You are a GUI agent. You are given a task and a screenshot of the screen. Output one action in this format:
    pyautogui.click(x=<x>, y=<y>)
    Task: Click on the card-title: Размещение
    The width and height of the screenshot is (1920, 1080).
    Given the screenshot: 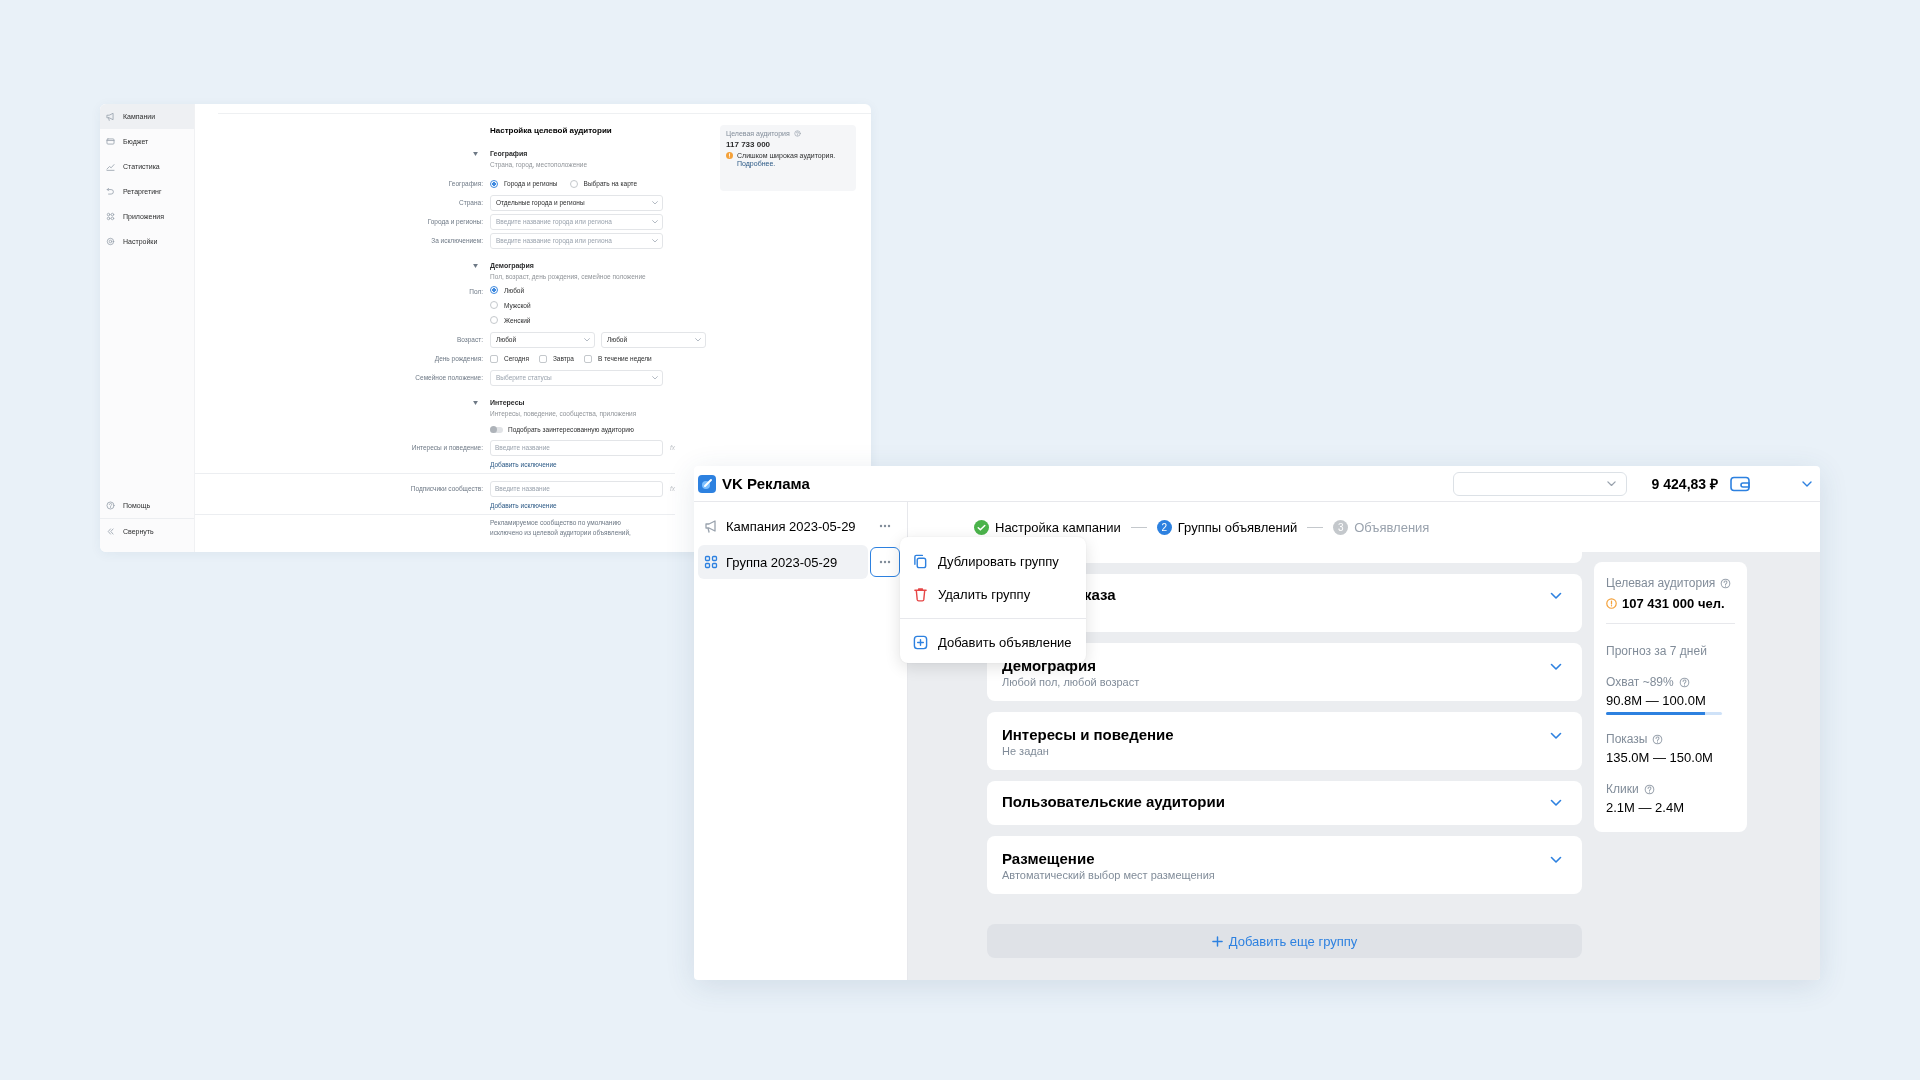 What is the action you would take?
    pyautogui.click(x=1049, y=858)
    